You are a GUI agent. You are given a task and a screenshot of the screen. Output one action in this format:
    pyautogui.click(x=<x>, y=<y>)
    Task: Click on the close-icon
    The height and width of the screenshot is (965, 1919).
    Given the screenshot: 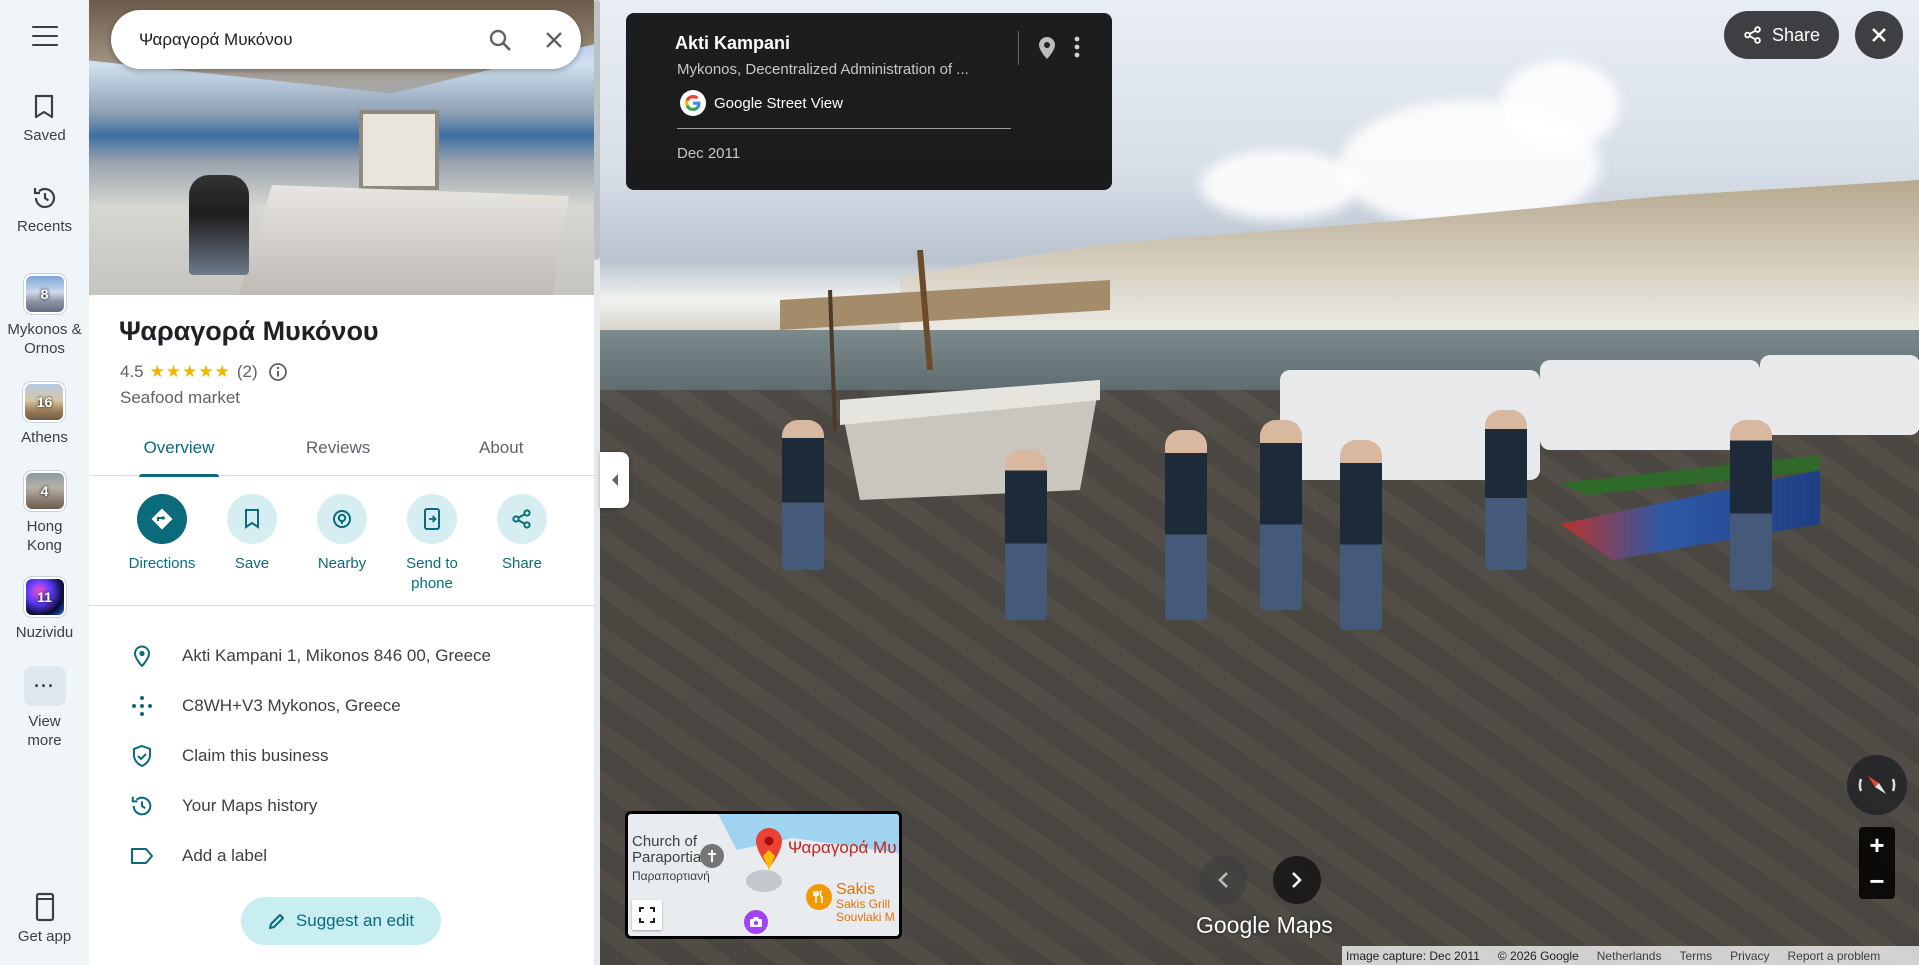 What is the action you would take?
    pyautogui.click(x=554, y=40)
    